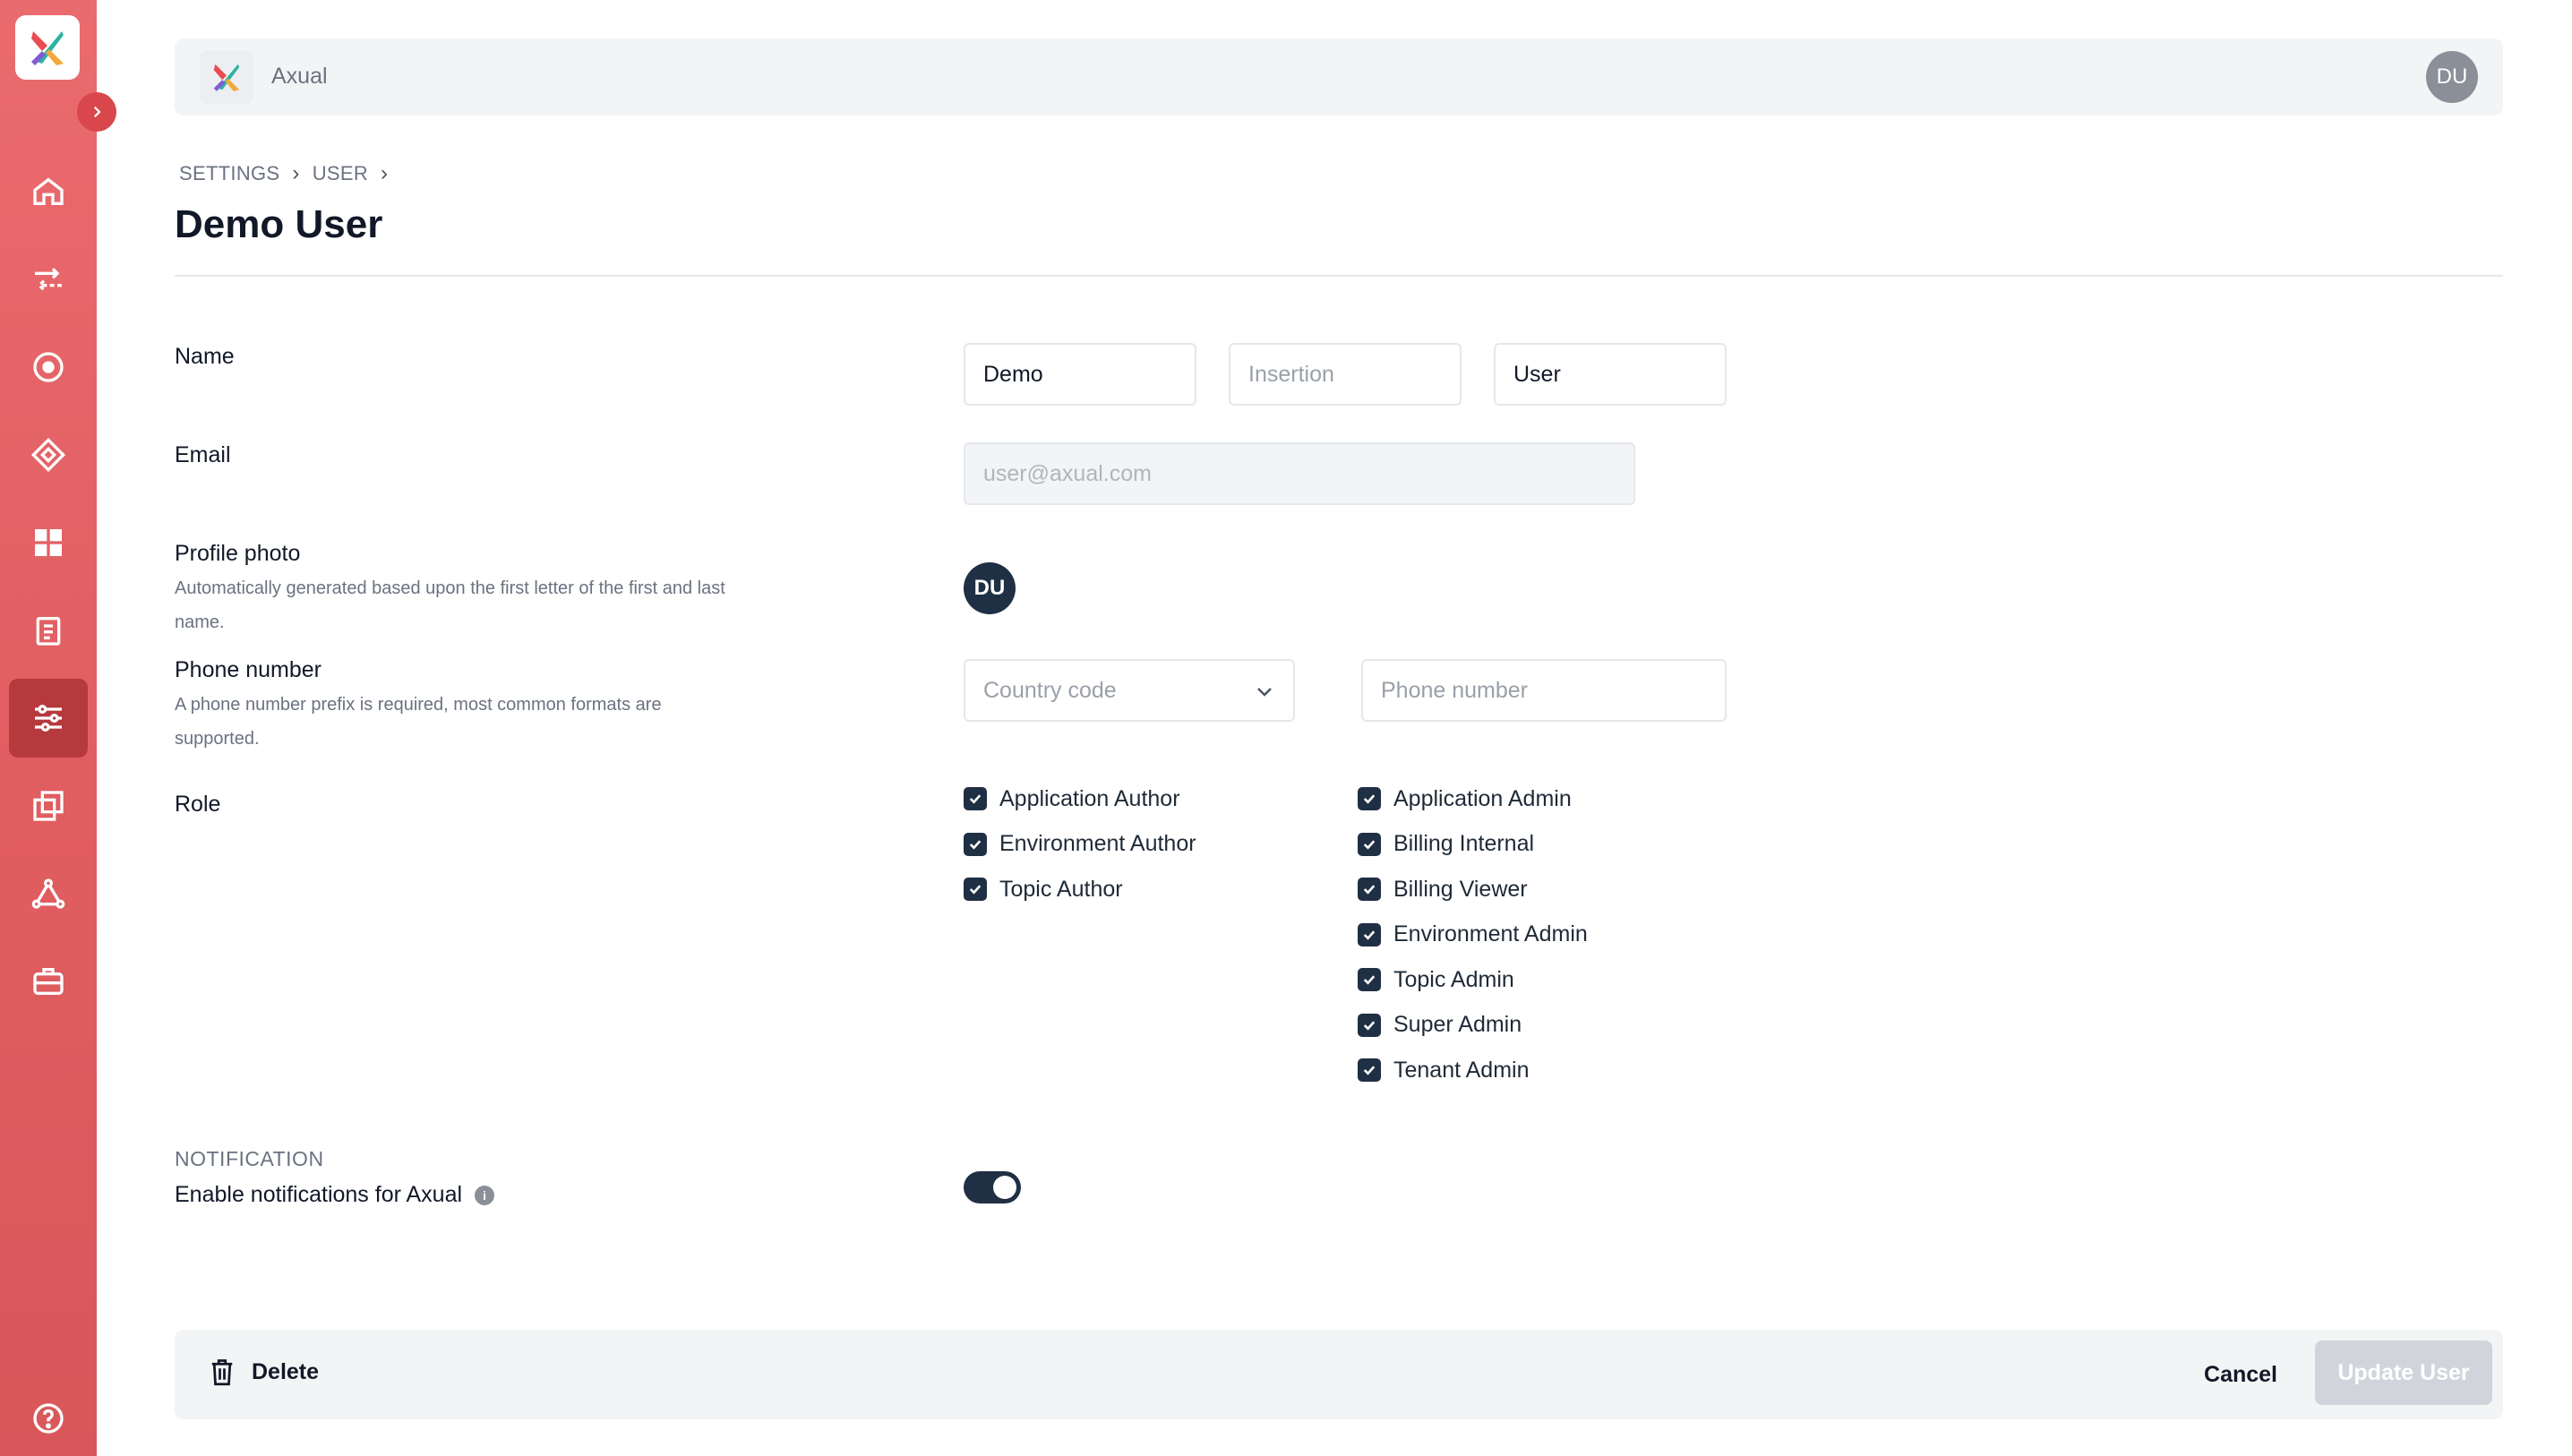 This screenshot has width=2572, height=1456. I want to click on role-label-text: Billing Viewer, so click(1461, 889).